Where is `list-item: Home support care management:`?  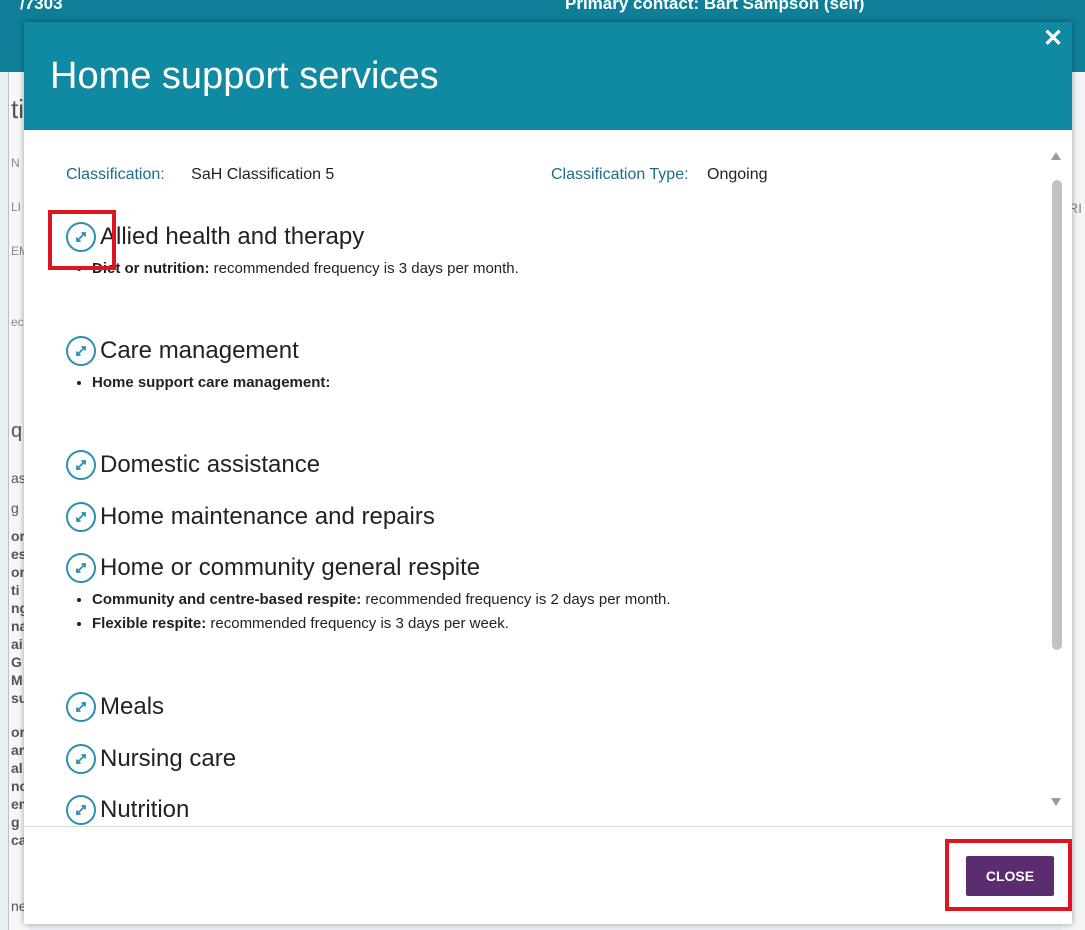 list-item: Home support care management: is located at coordinates (211, 382).